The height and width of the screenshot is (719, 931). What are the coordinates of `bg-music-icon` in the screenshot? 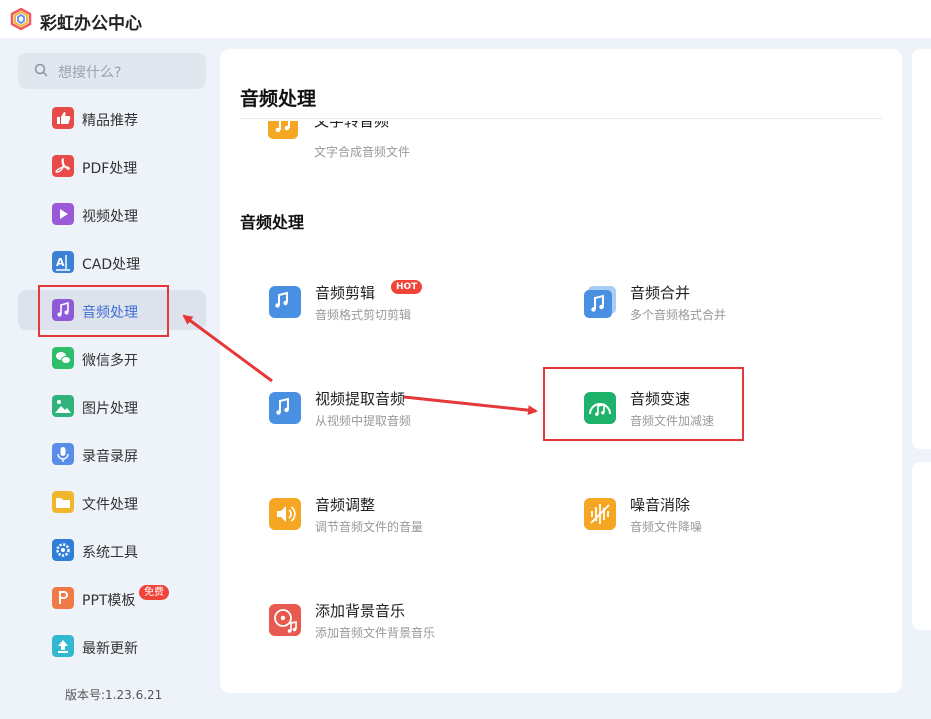 It's located at (285, 620).